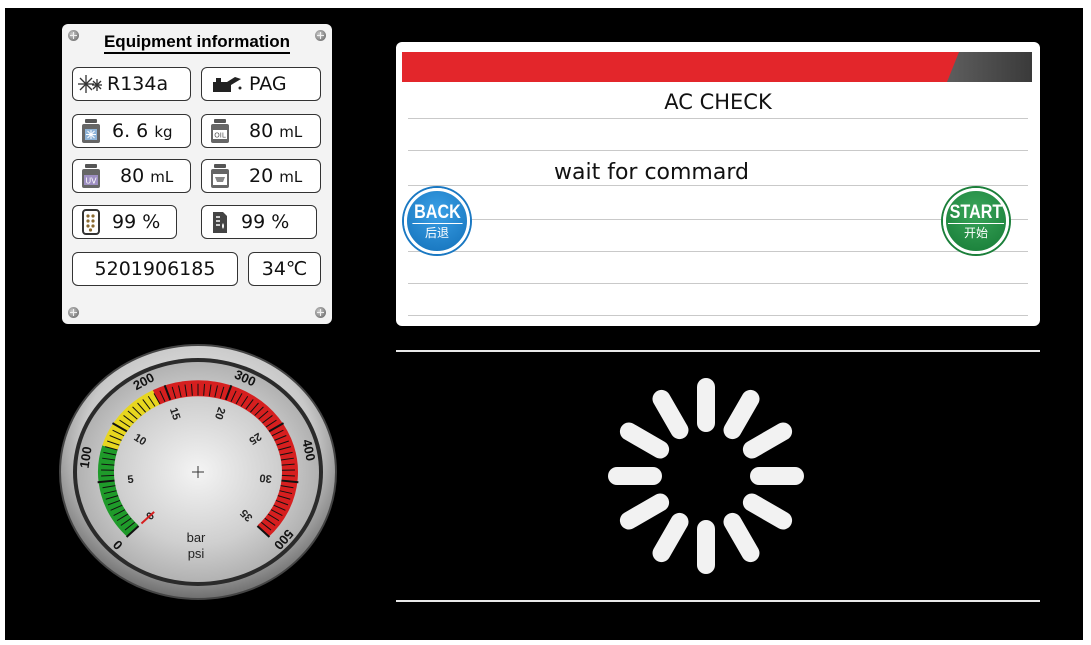  Describe the element at coordinates (651, 172) in the screenshot. I see `status-message: wait for commard` at that location.